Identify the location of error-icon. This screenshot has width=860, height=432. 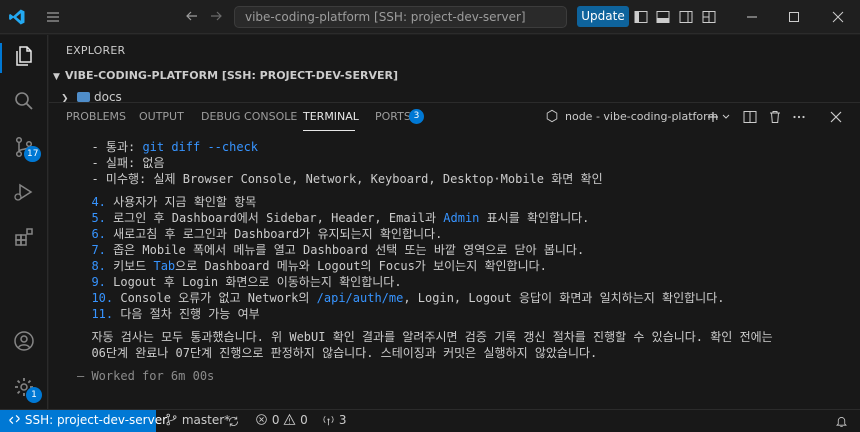
(261, 419).